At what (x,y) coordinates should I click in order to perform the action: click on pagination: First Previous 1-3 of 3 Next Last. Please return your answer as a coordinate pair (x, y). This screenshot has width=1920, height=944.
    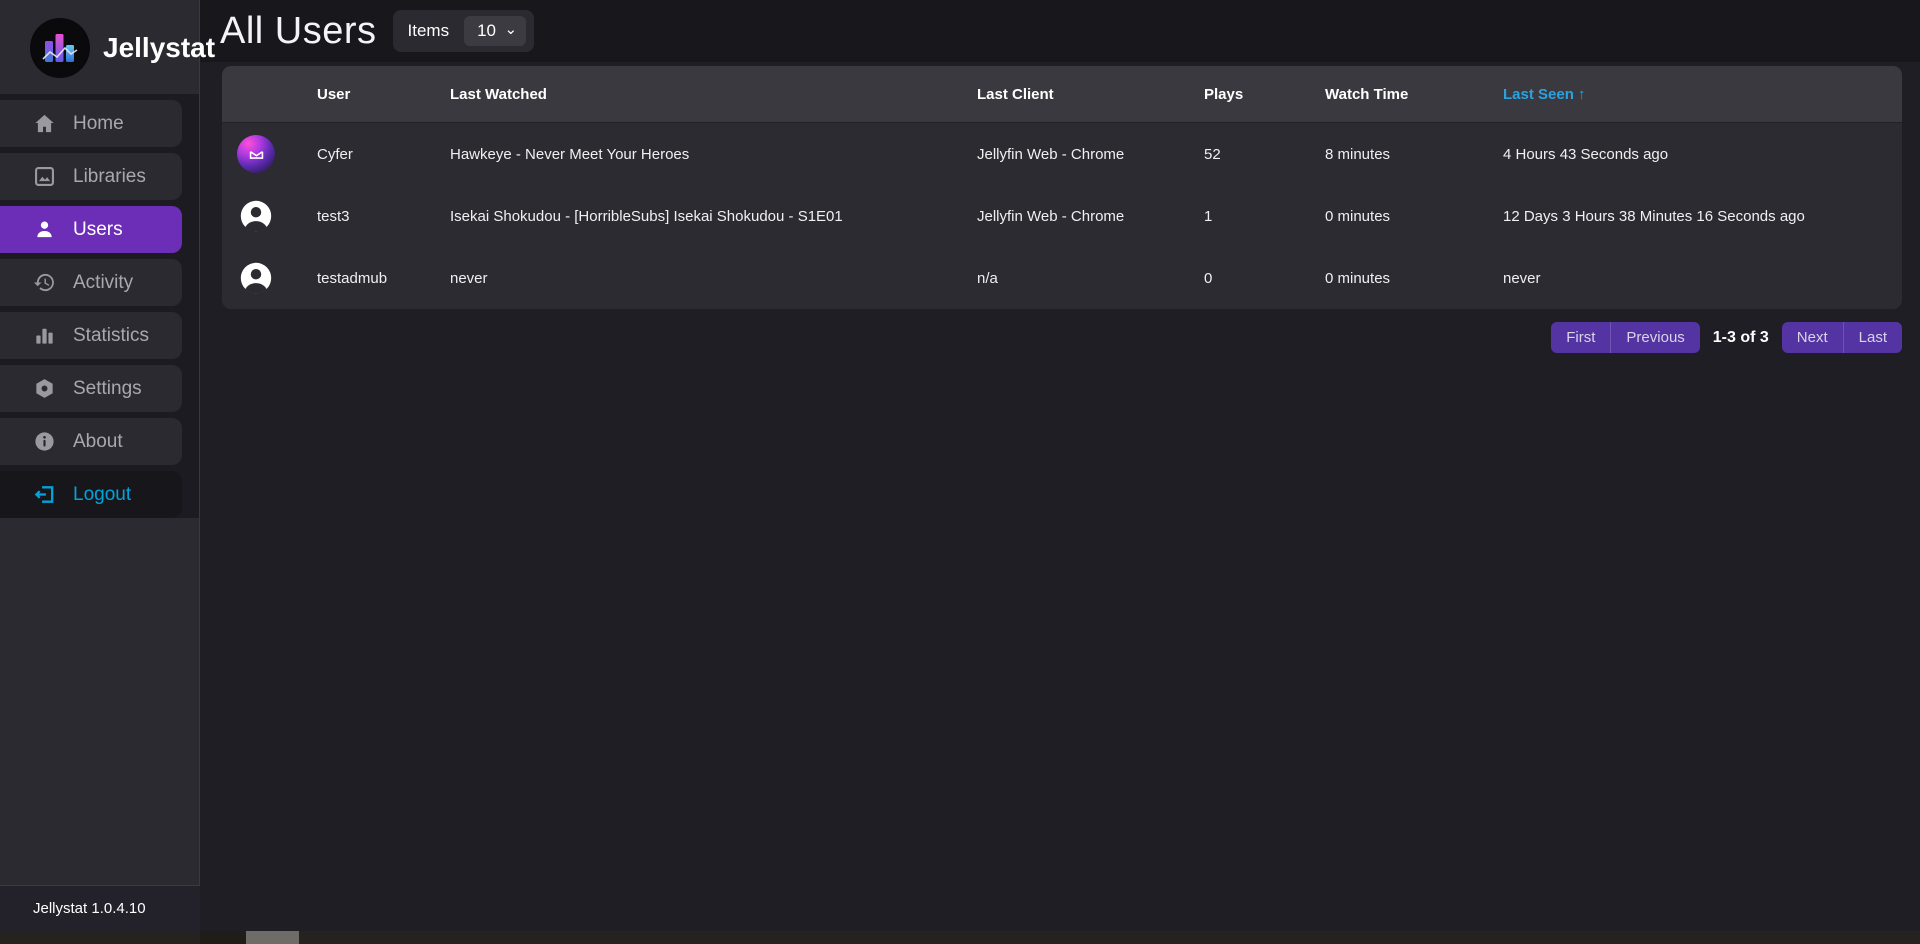
    Looking at the image, I should click on (1051, 337).